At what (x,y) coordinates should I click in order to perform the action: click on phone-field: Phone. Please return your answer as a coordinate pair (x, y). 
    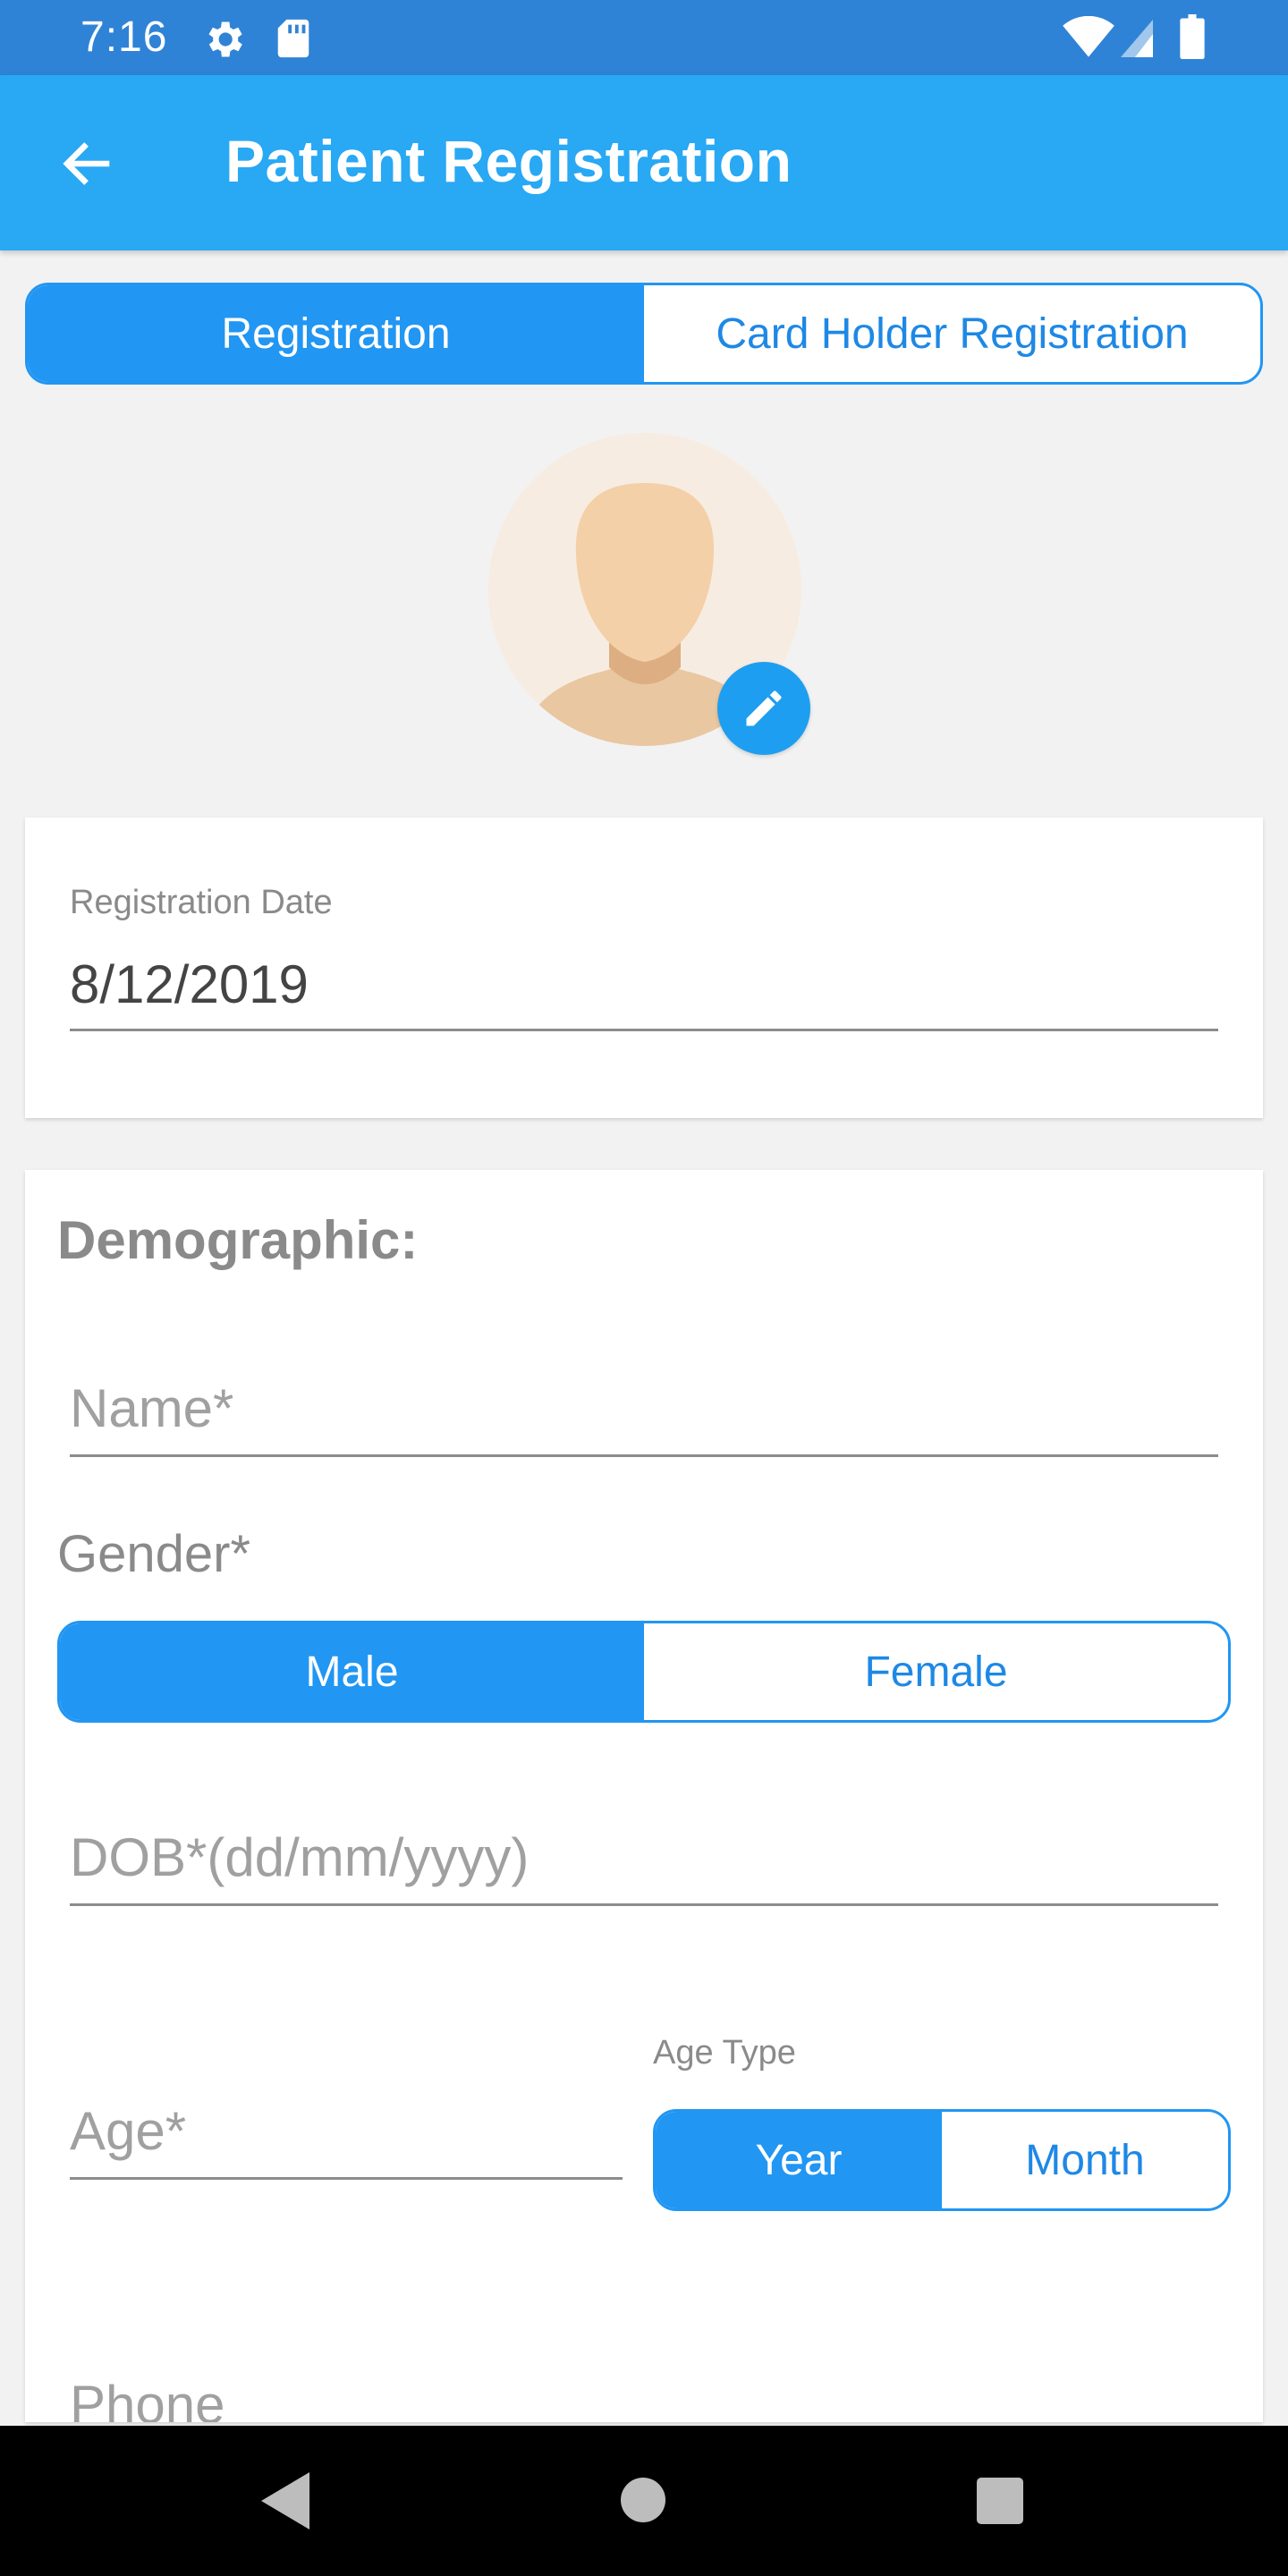
    Looking at the image, I should click on (147, 2398).